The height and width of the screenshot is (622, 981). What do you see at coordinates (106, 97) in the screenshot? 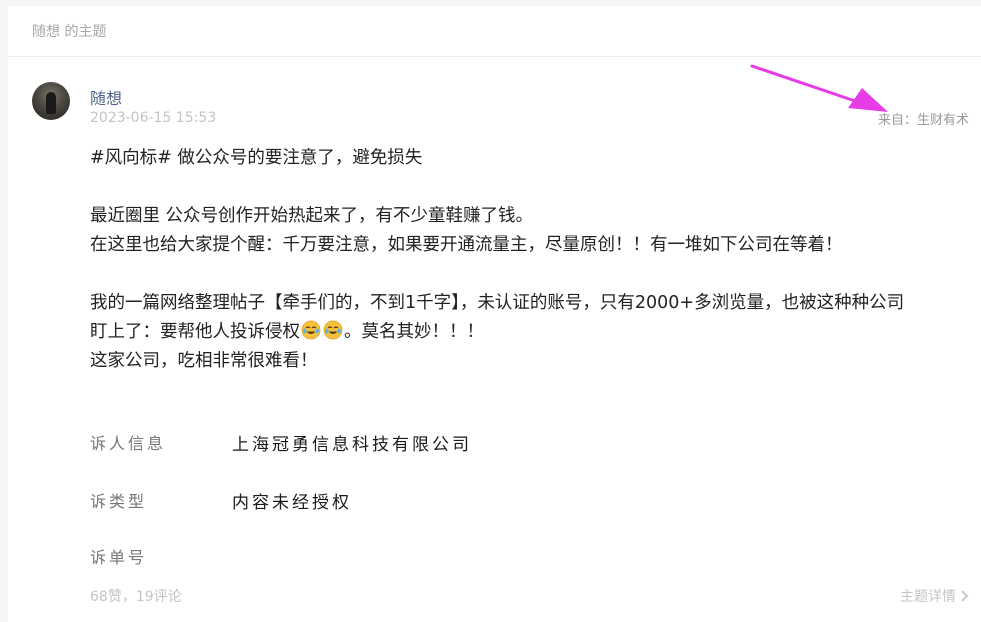
I see `author-name: 随想` at bounding box center [106, 97].